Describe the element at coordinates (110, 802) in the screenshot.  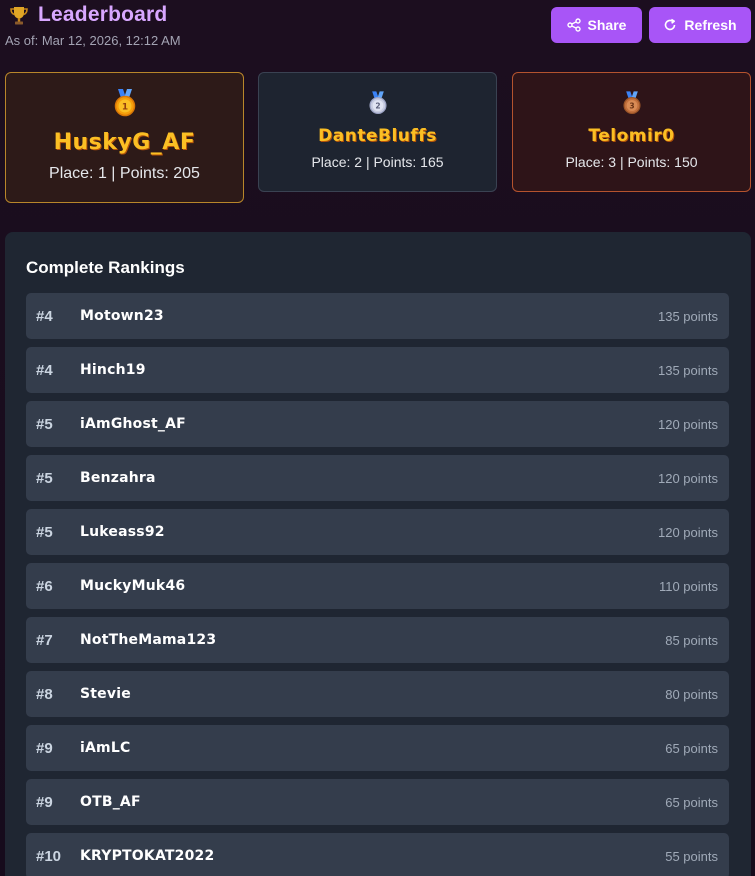
I see `player-name: OTB_AF` at that location.